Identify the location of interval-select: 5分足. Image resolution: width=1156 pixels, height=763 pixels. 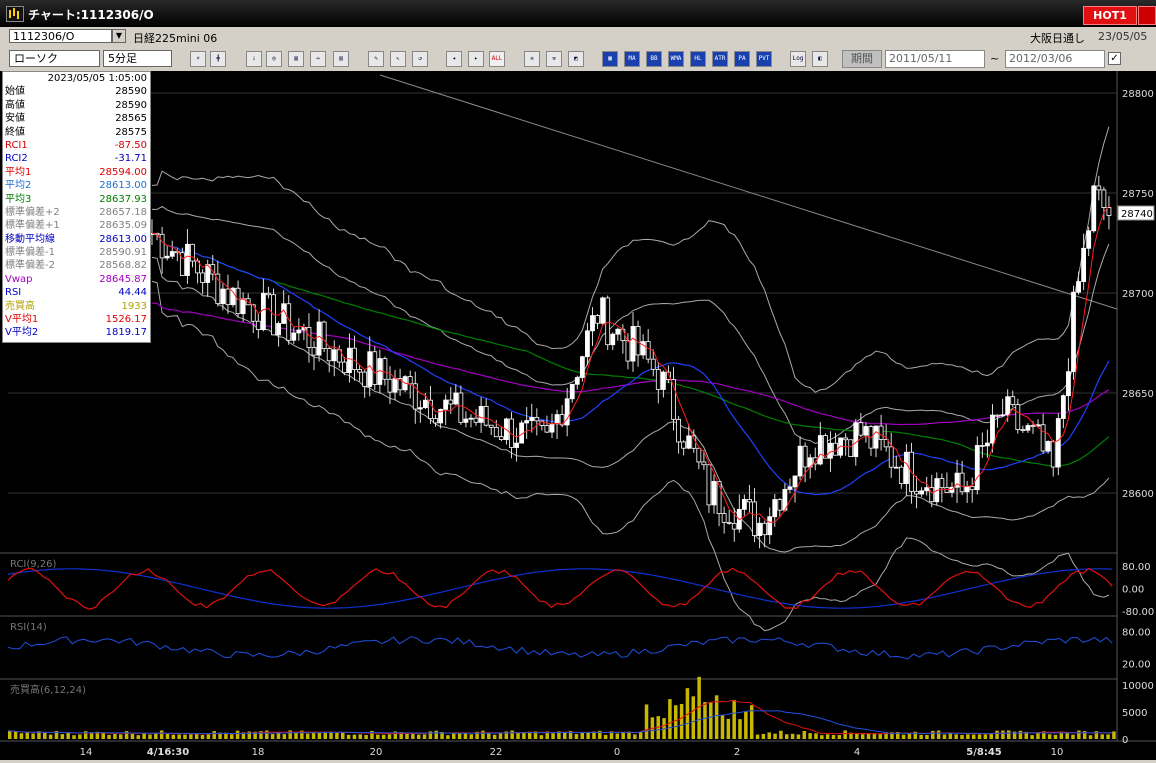
(137, 58).